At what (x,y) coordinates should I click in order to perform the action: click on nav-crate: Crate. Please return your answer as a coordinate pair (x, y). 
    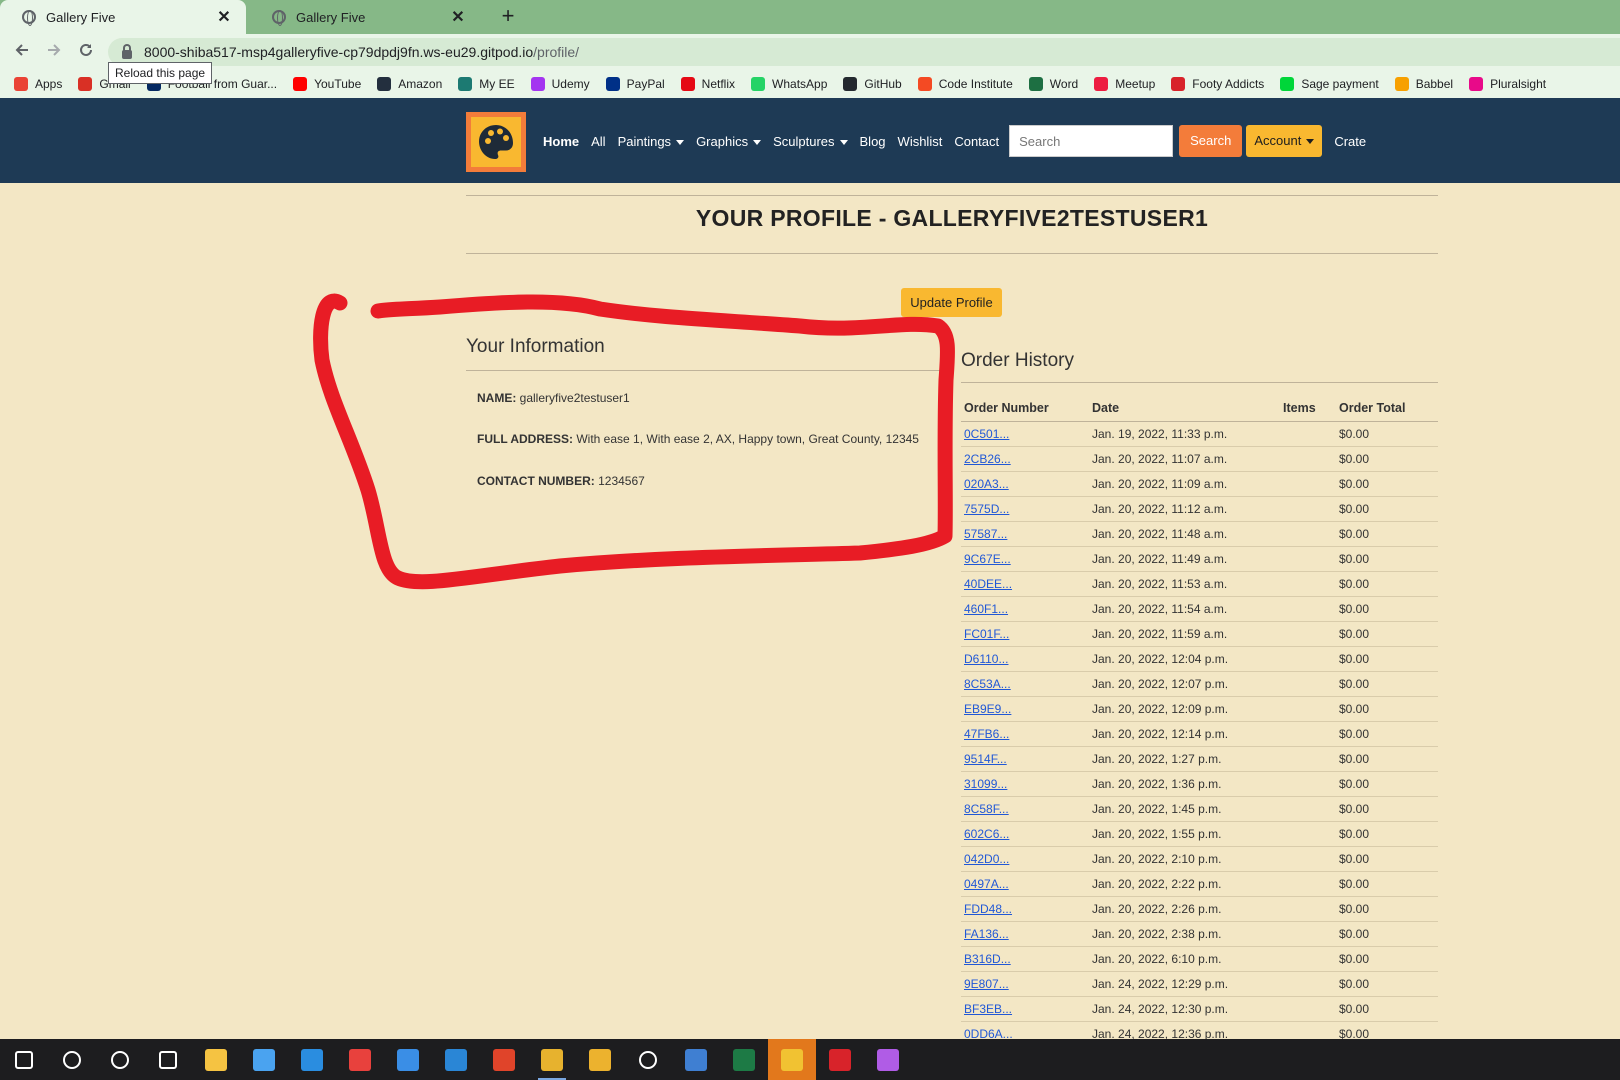
    Looking at the image, I should click on (1350, 141).